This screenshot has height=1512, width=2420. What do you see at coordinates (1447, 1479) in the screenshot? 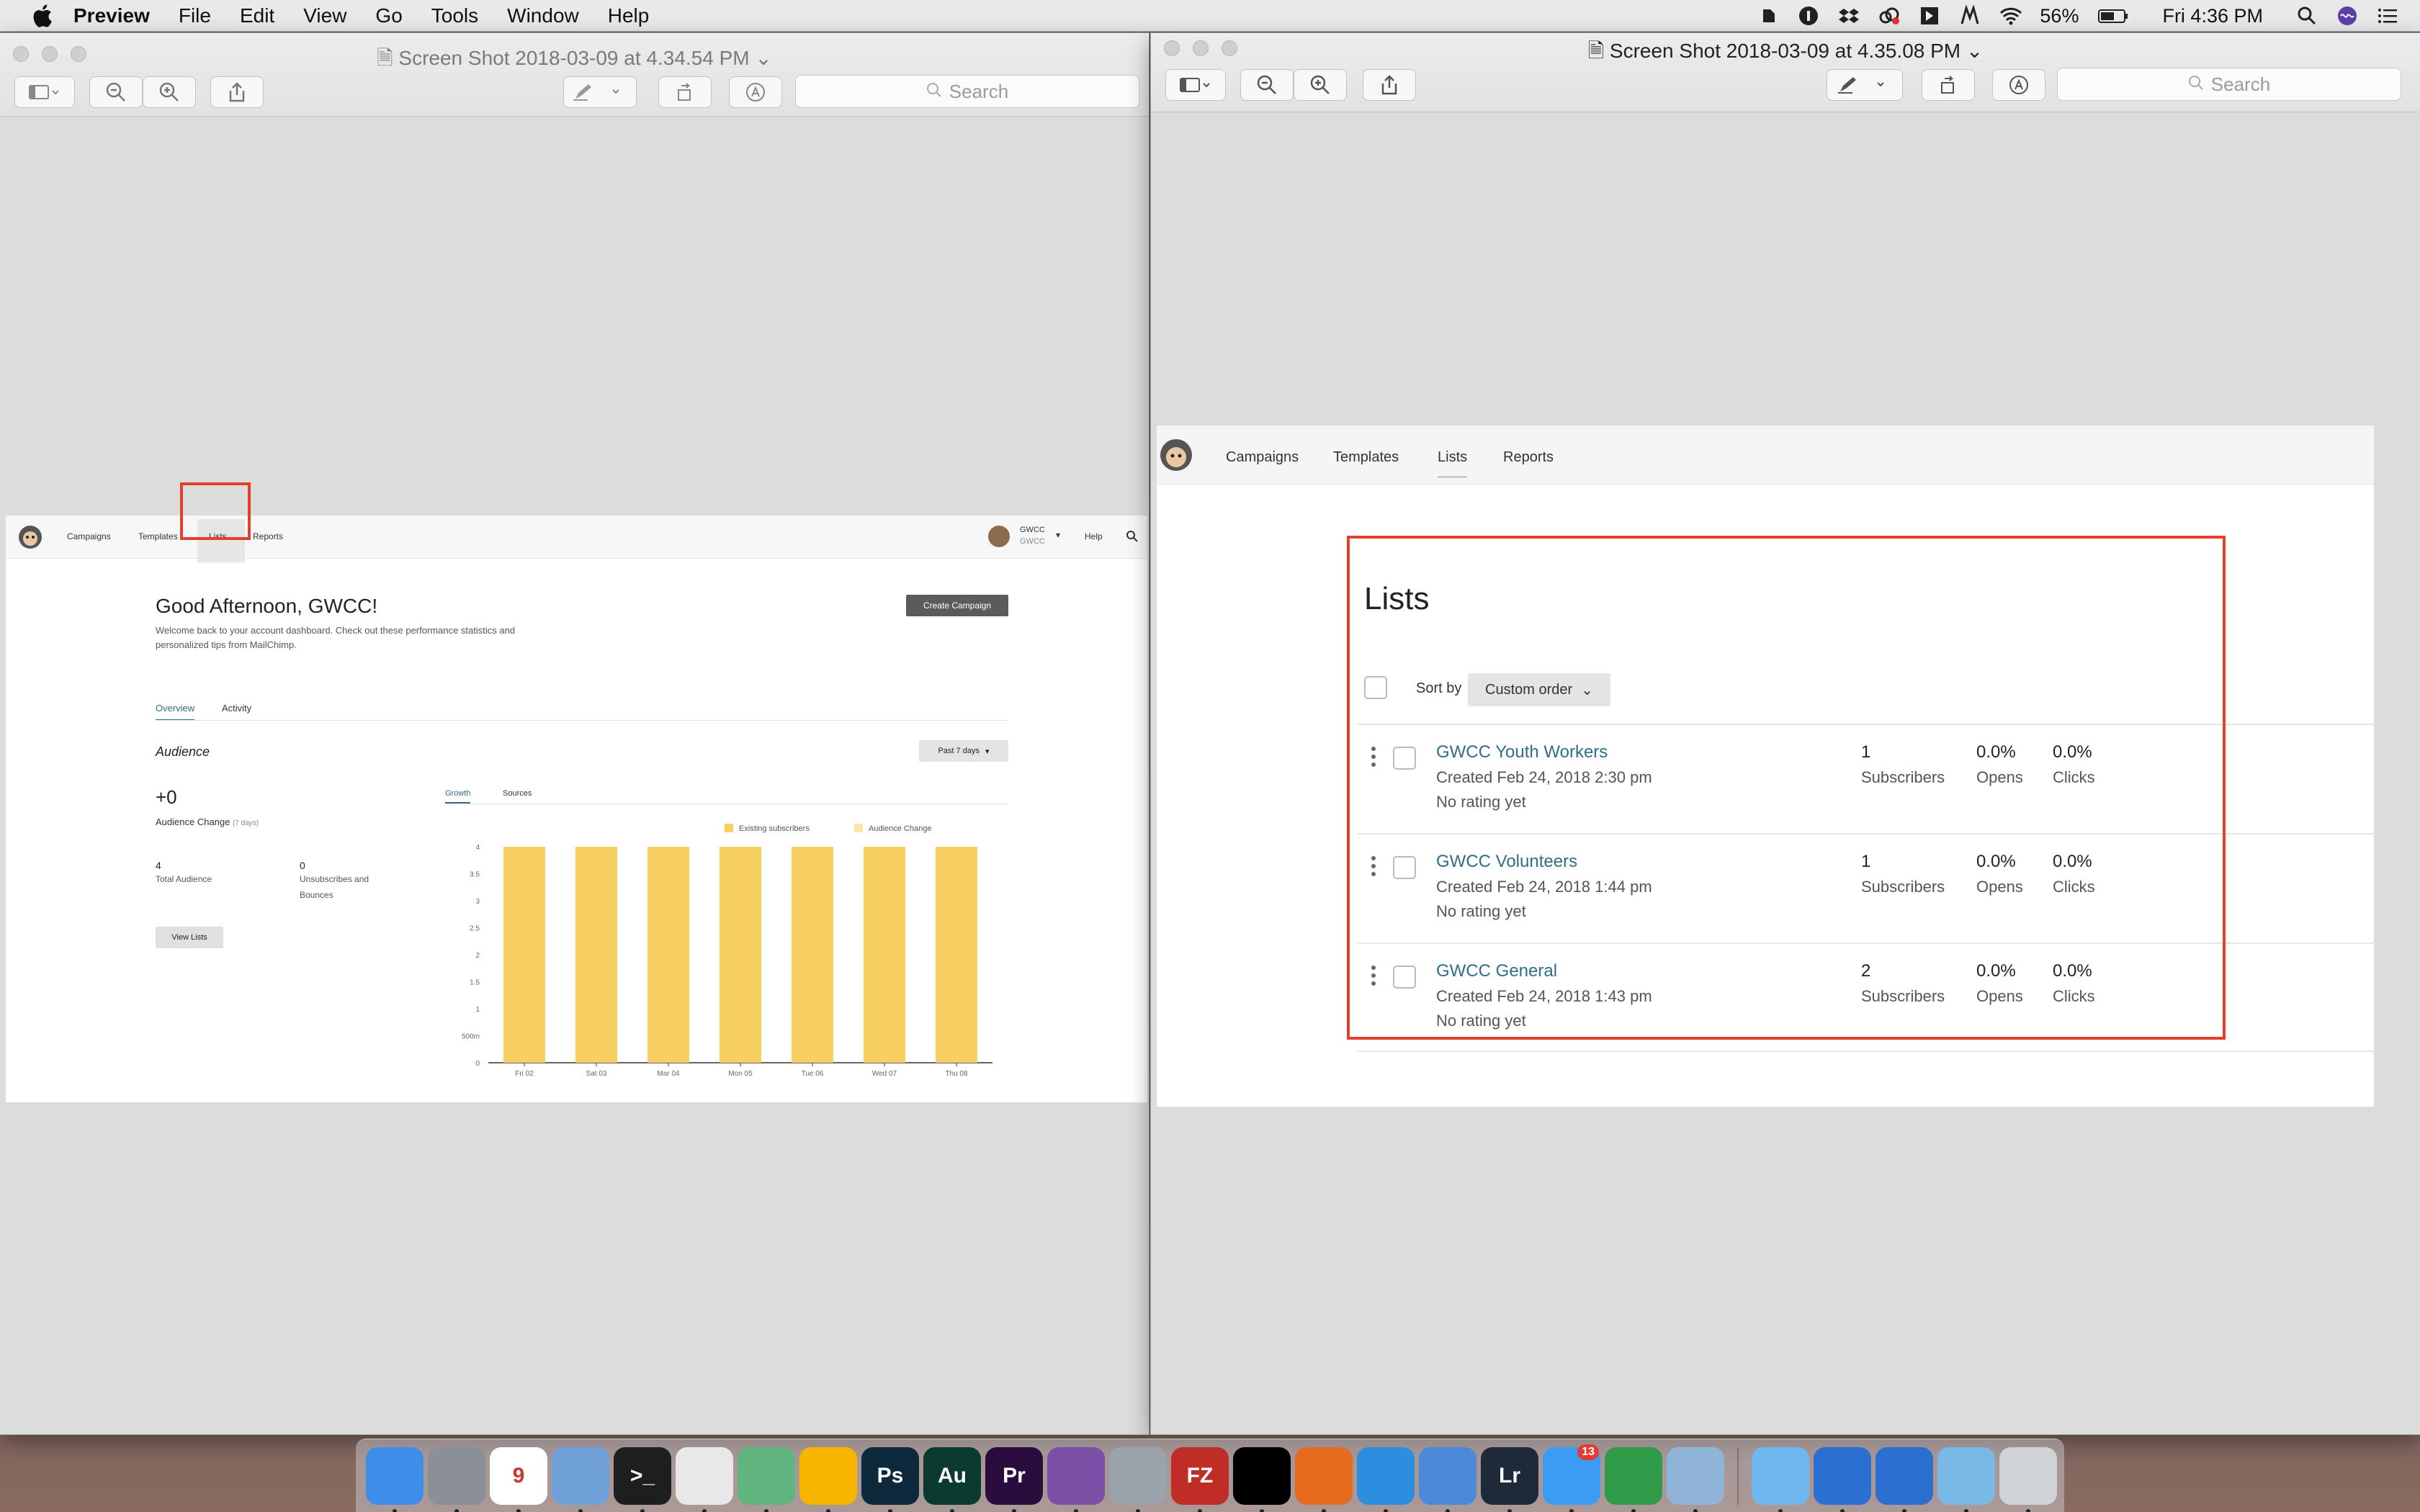
I see `xcode-icon` at bounding box center [1447, 1479].